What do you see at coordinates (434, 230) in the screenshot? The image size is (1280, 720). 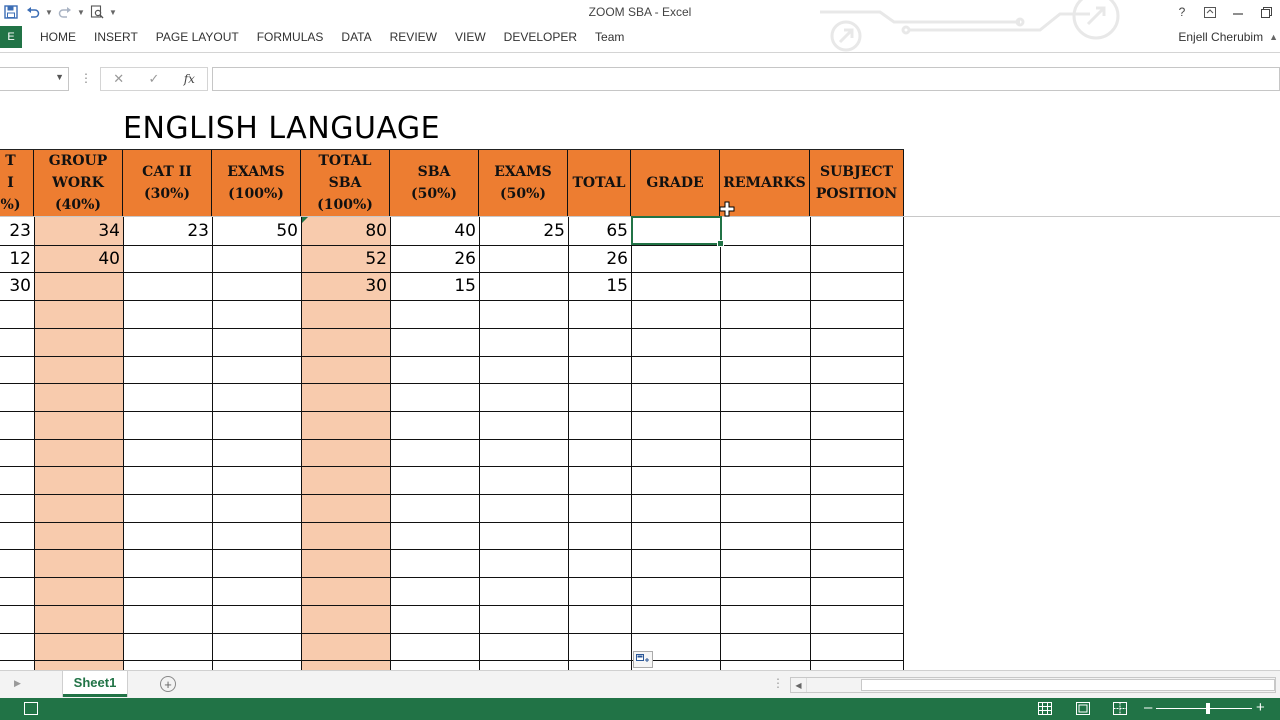 I see `cell-sba-50: 40` at bounding box center [434, 230].